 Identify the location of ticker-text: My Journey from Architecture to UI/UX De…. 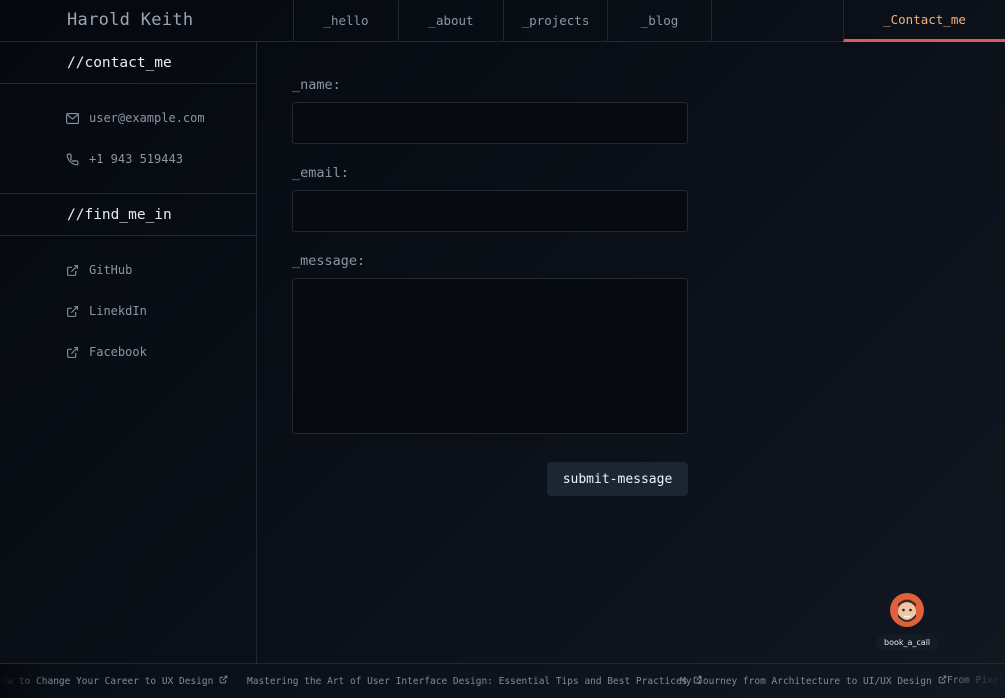
(806, 681).